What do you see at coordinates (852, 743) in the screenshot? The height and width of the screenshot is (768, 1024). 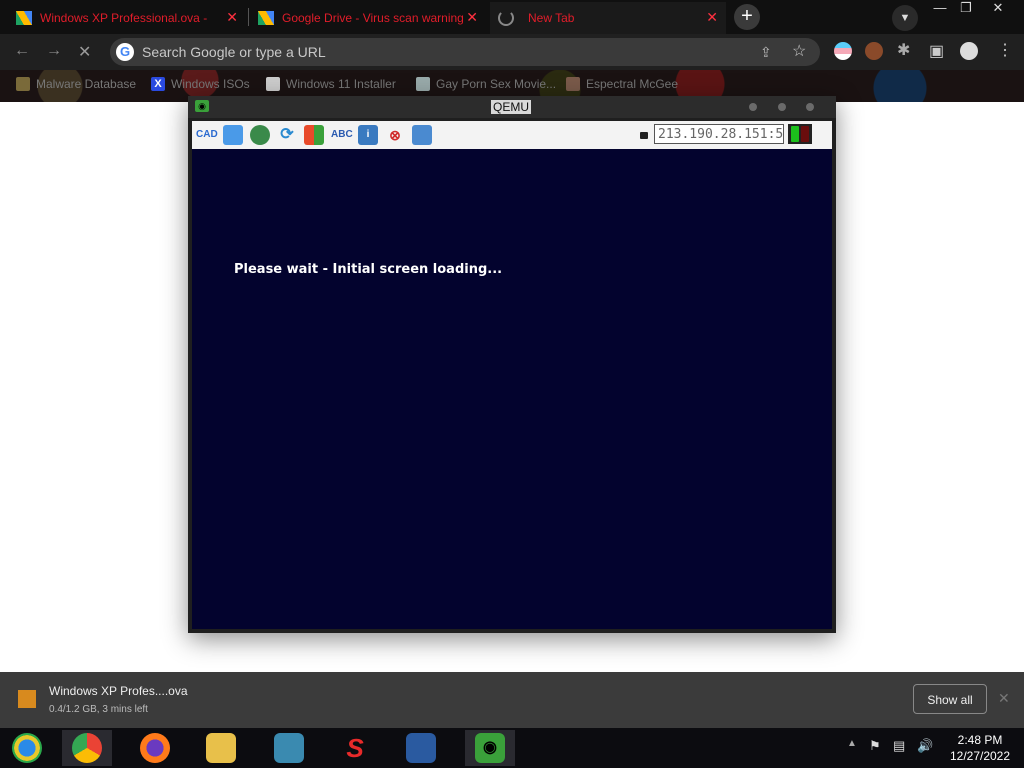 I see `show-hidden-icons: ▲` at bounding box center [852, 743].